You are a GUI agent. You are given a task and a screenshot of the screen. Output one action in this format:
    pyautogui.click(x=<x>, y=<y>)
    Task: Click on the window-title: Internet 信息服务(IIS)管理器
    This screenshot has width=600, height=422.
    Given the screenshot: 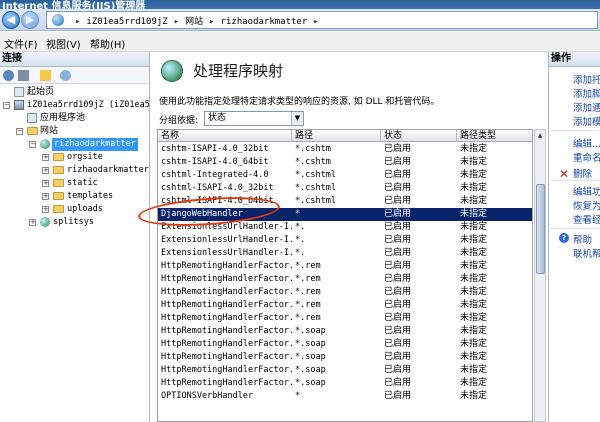 What is the action you would take?
    pyautogui.click(x=74, y=5)
    